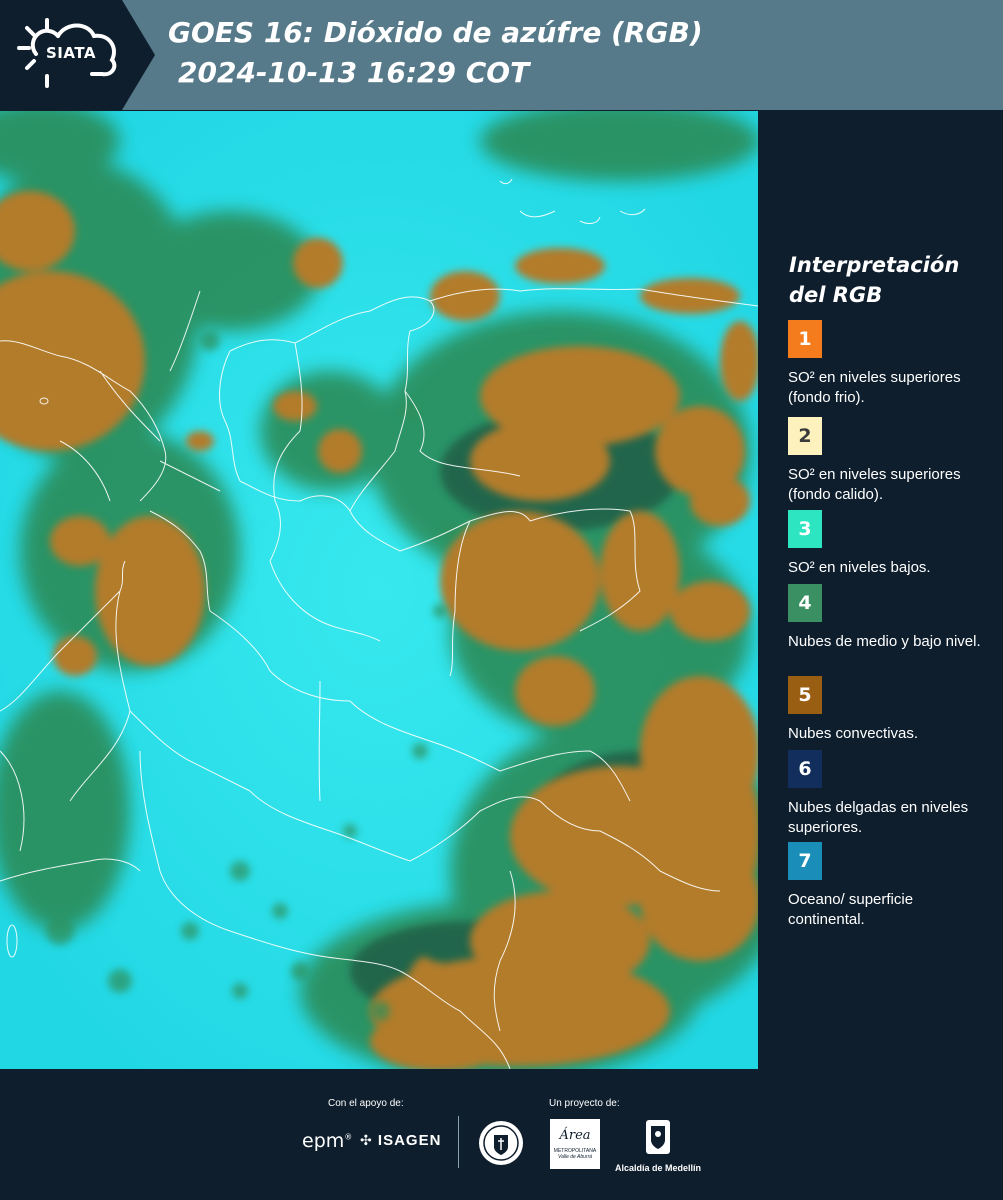 This screenshot has width=1003, height=1200. I want to click on coat-of-arms-icon, so click(658, 1137).